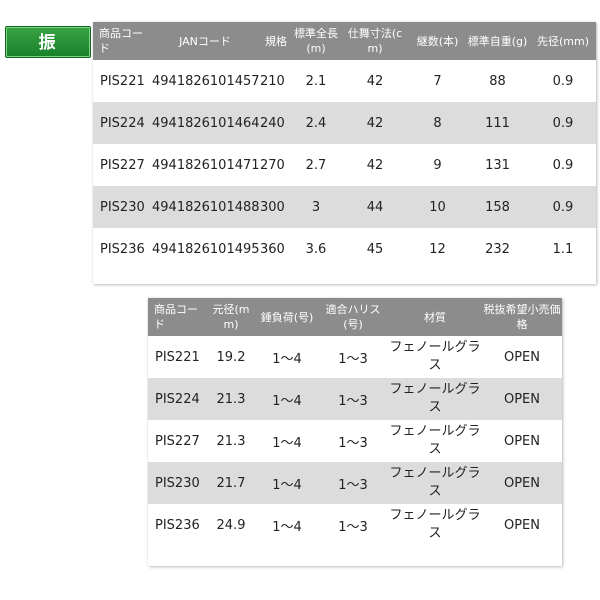  I want to click on table-row: PIS230 21.7 1〜4 1〜3 フェノールグラス OPEN, so click(355, 483).